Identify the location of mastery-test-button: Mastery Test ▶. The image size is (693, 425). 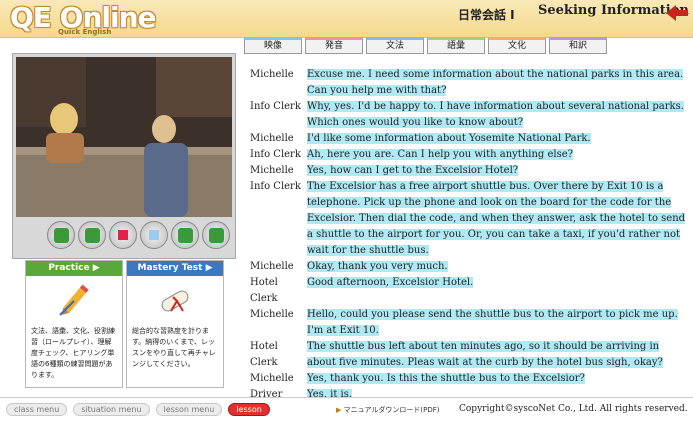
(175, 268).